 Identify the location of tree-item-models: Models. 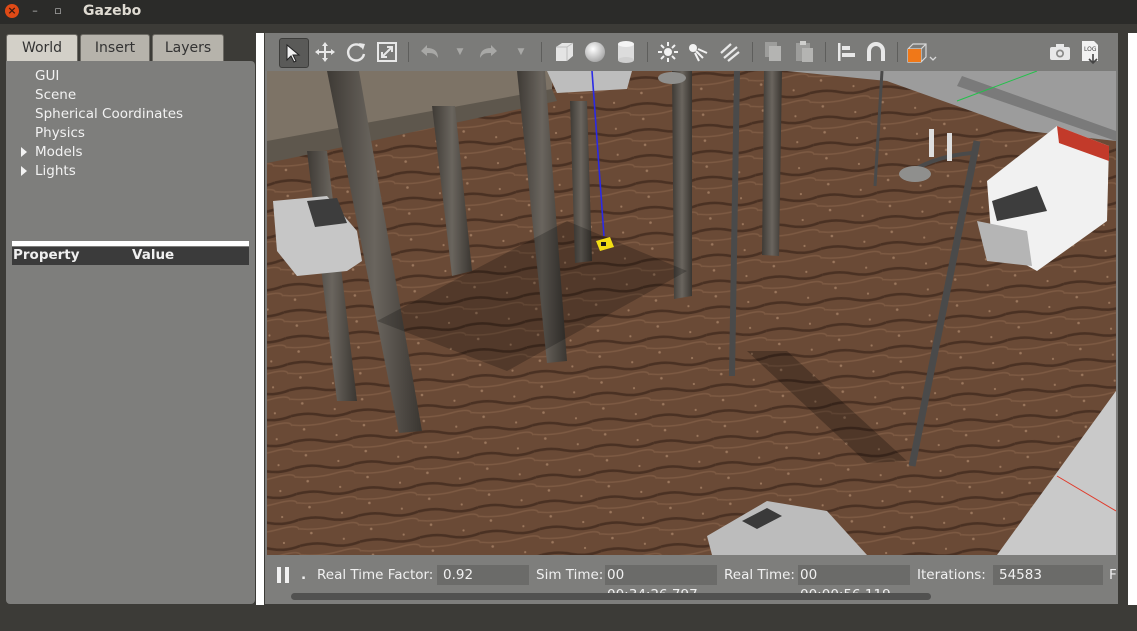
(59, 152).